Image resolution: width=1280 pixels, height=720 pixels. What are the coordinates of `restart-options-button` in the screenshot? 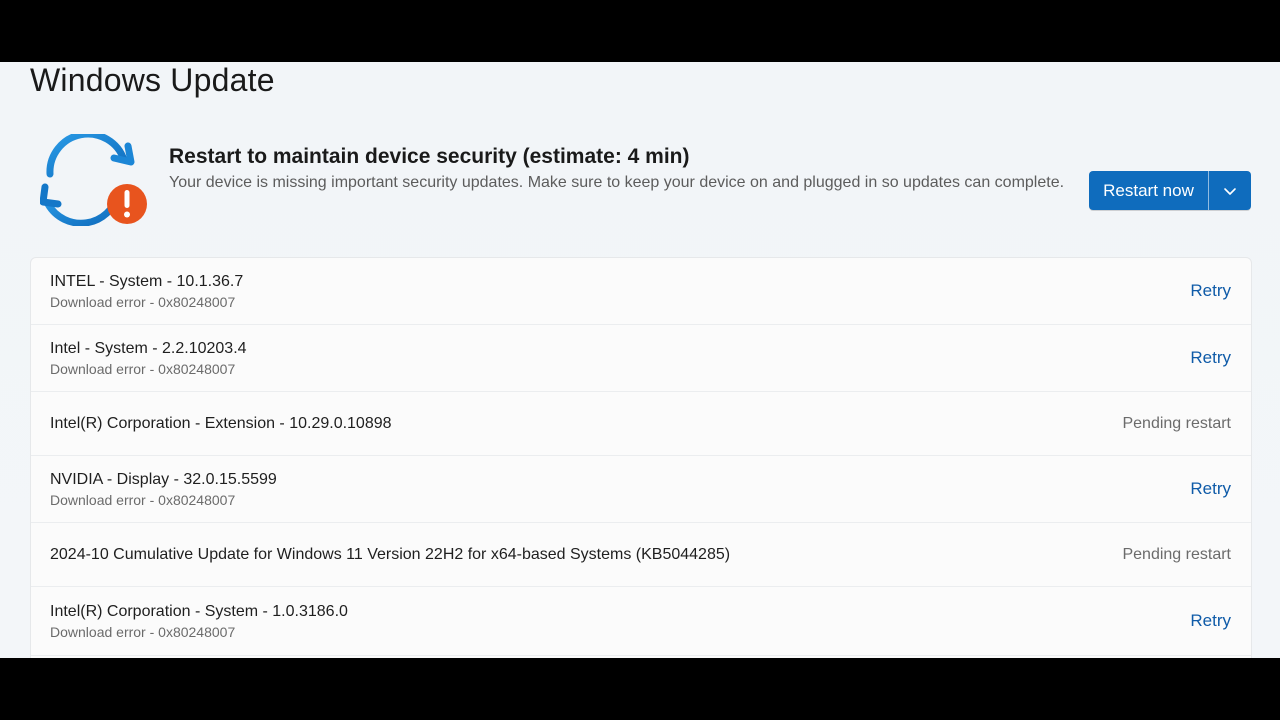 It's located at (1230, 190).